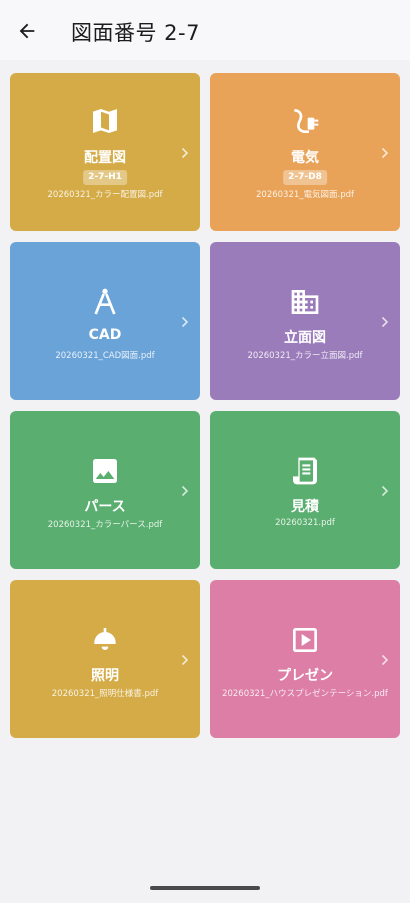 The image size is (410, 903). Describe the element at coordinates (105, 177) in the screenshot. I see `drawing-number-badge: 2-7-H1` at that location.